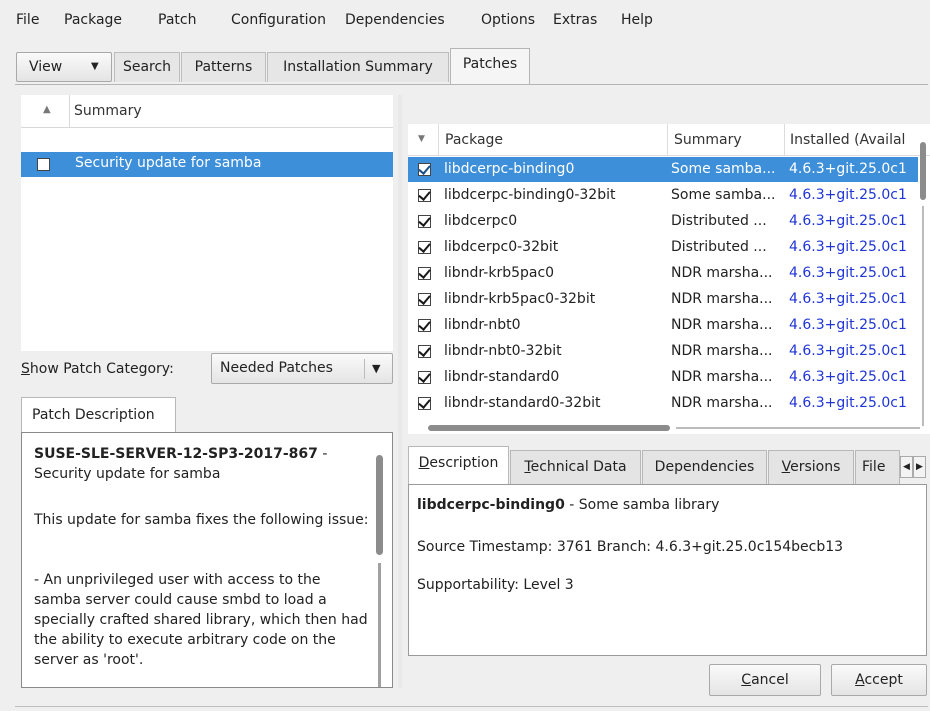 The height and width of the screenshot is (711, 930). What do you see at coordinates (575, 20) in the screenshot?
I see `menu-extras: Extras` at bounding box center [575, 20].